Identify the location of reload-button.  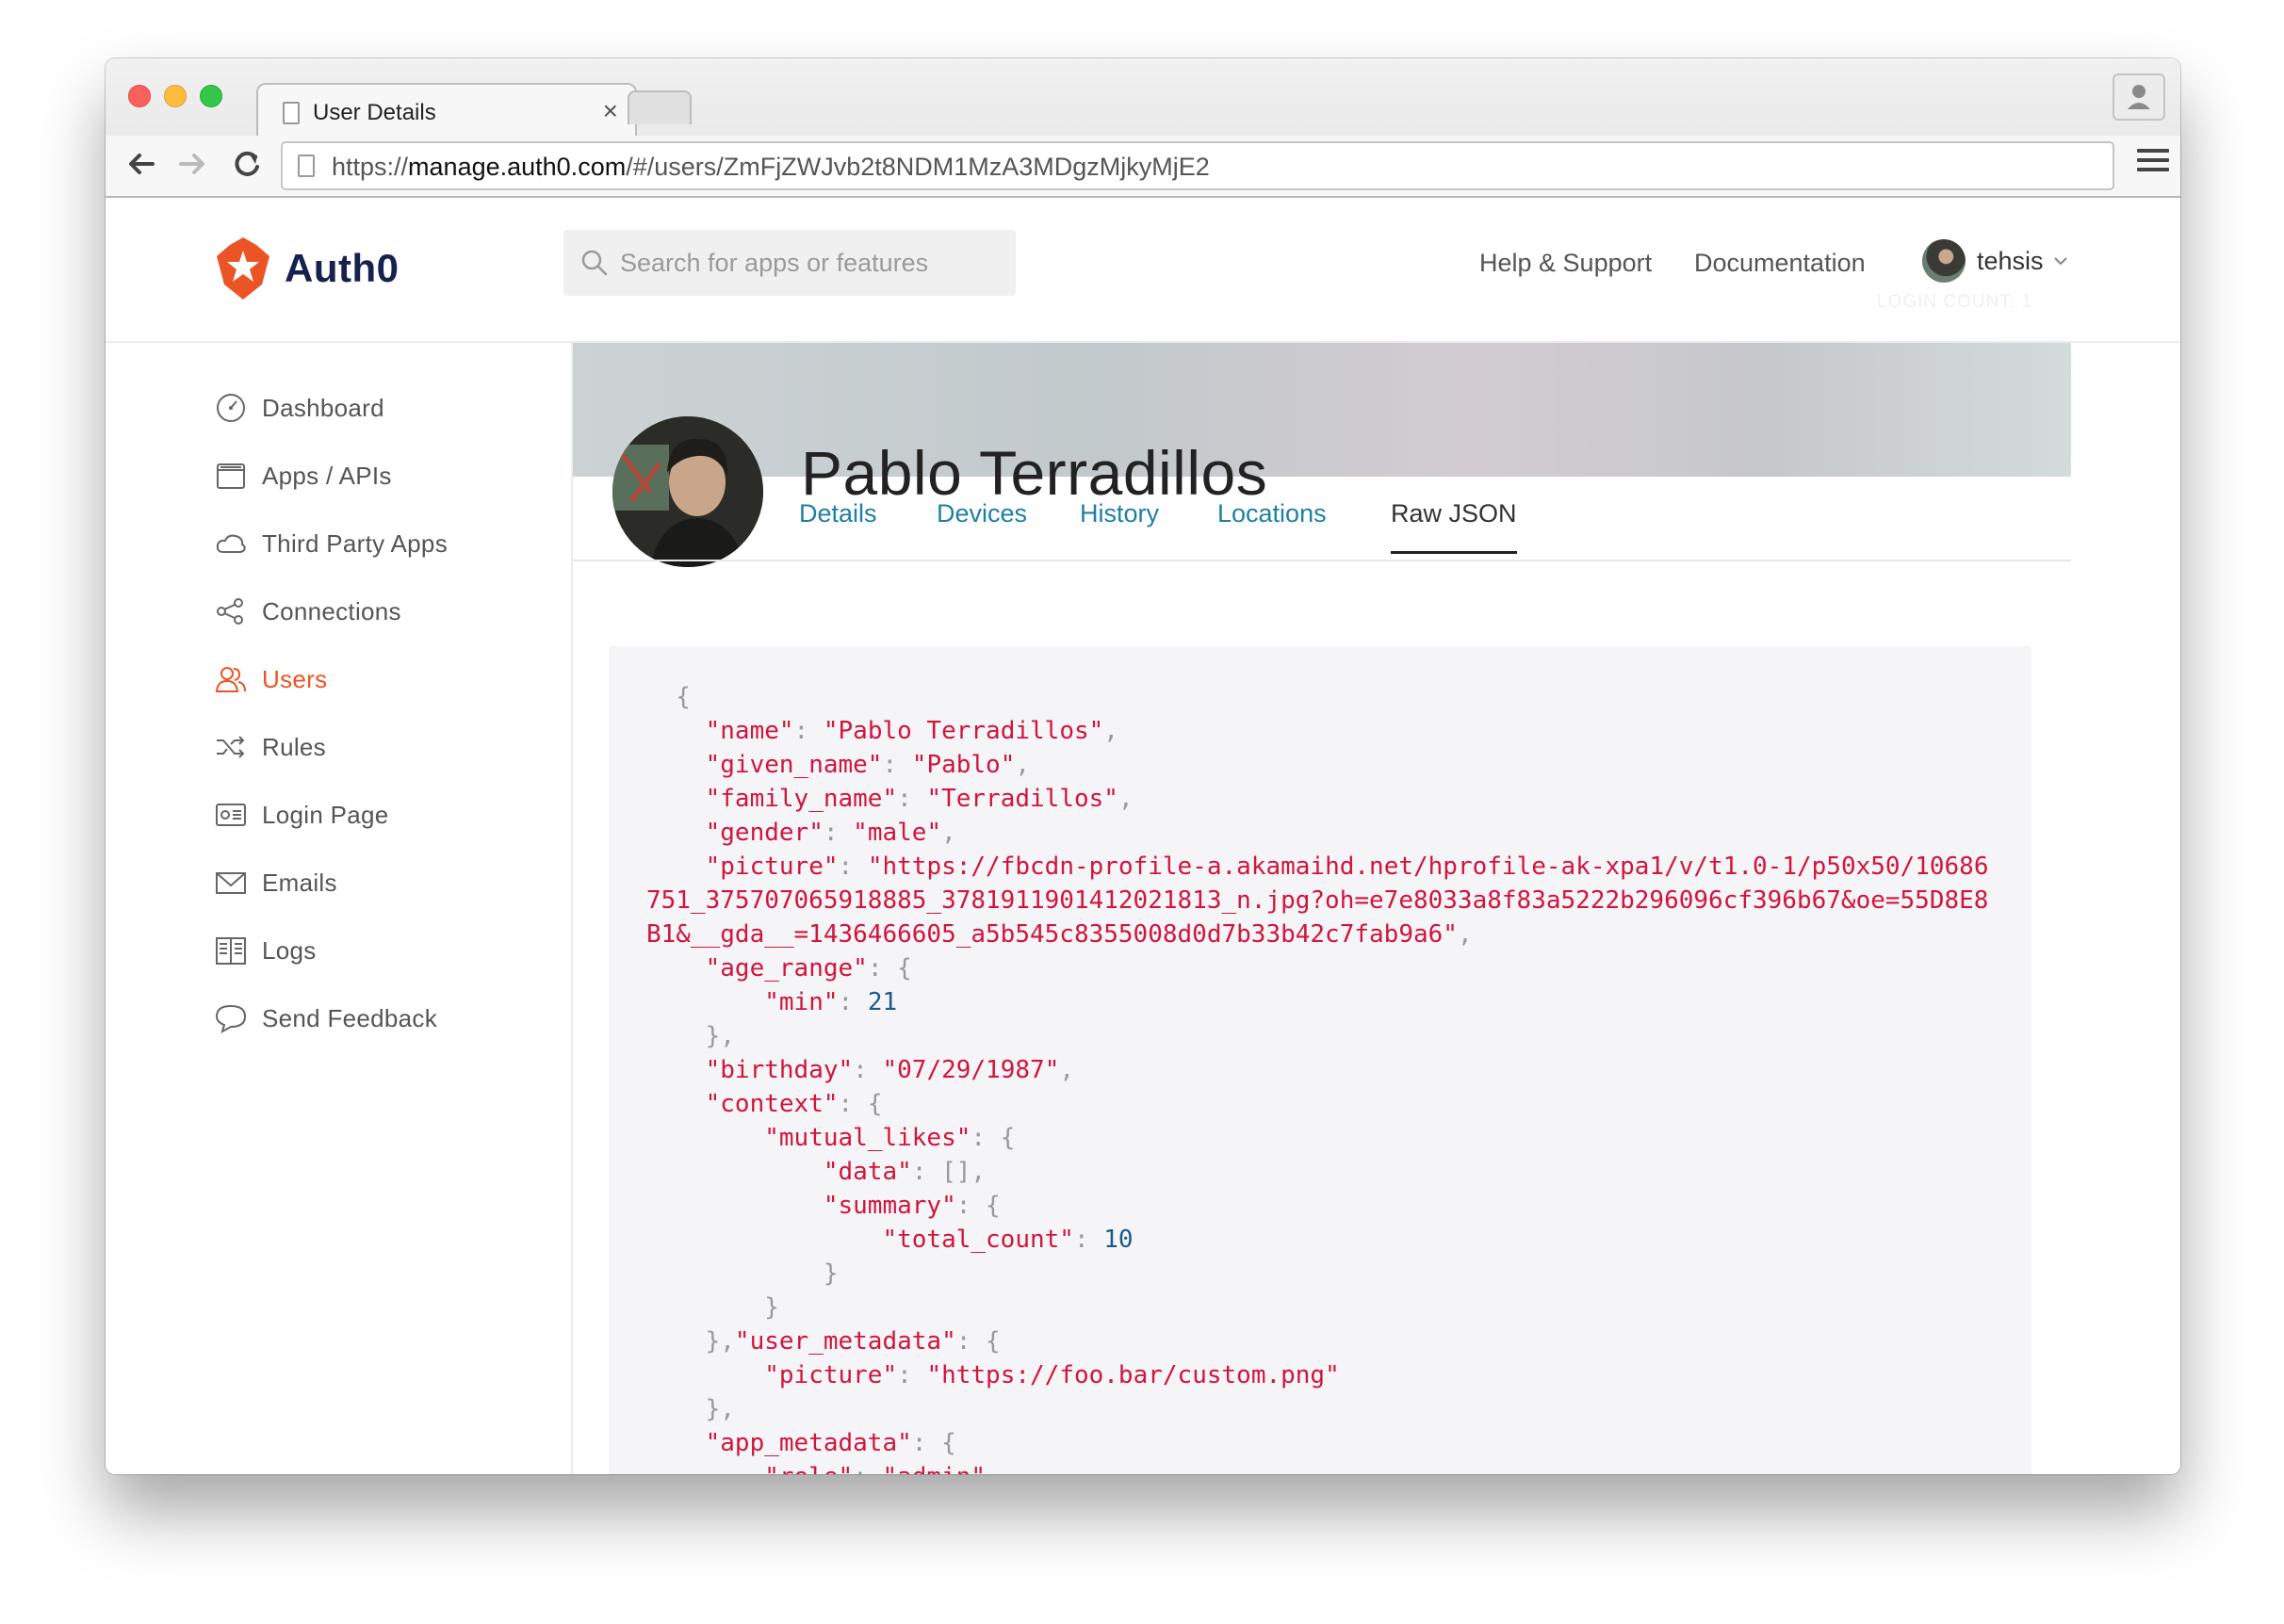
(247, 164).